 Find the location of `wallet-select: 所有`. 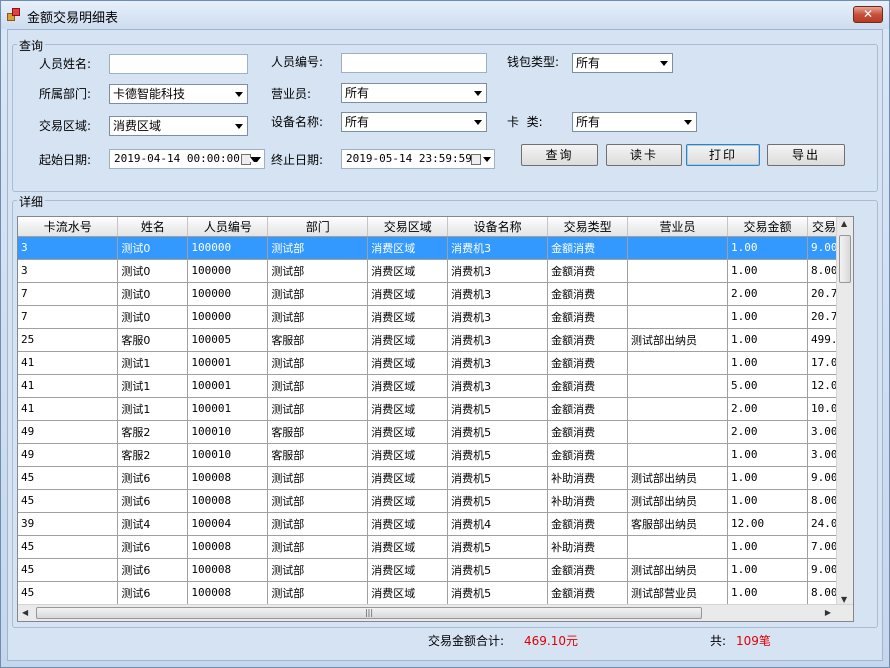

wallet-select: 所有 is located at coordinates (622, 63).